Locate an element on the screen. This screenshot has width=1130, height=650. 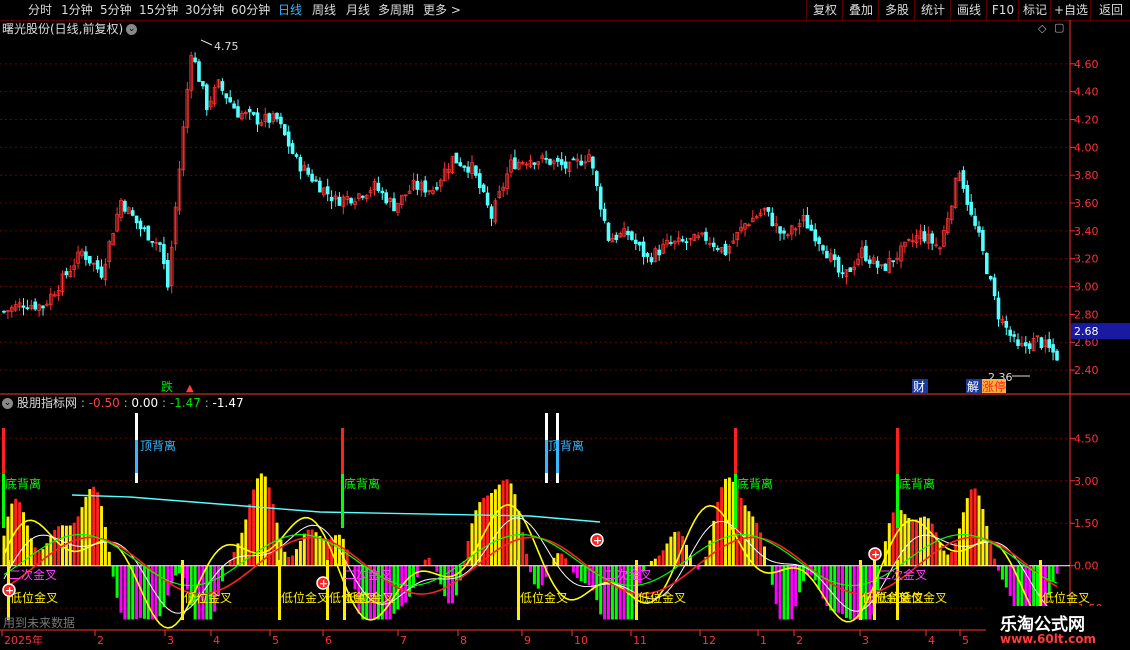
price-tick-label: 2.40 is located at coordinates (1086, 370).